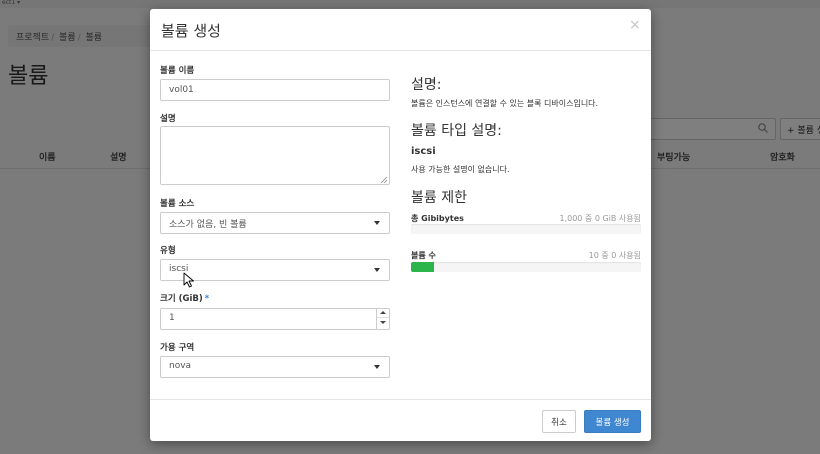 Image resolution: width=820 pixels, height=454 pixels. What do you see at coordinates (400, 30) in the screenshot?
I see `dialog-header: 볼륨 생성 ×` at bounding box center [400, 30].